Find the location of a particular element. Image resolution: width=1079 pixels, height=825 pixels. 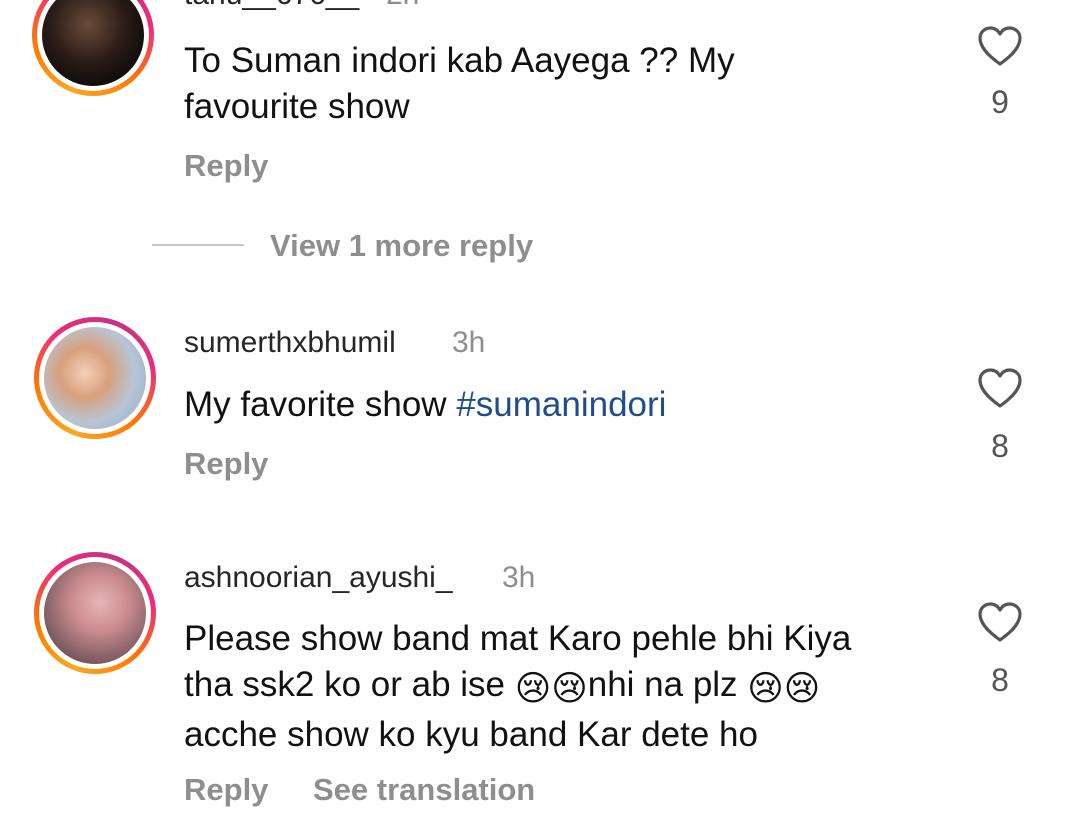

hashtag-link: #sumanindori is located at coordinates (561, 404).